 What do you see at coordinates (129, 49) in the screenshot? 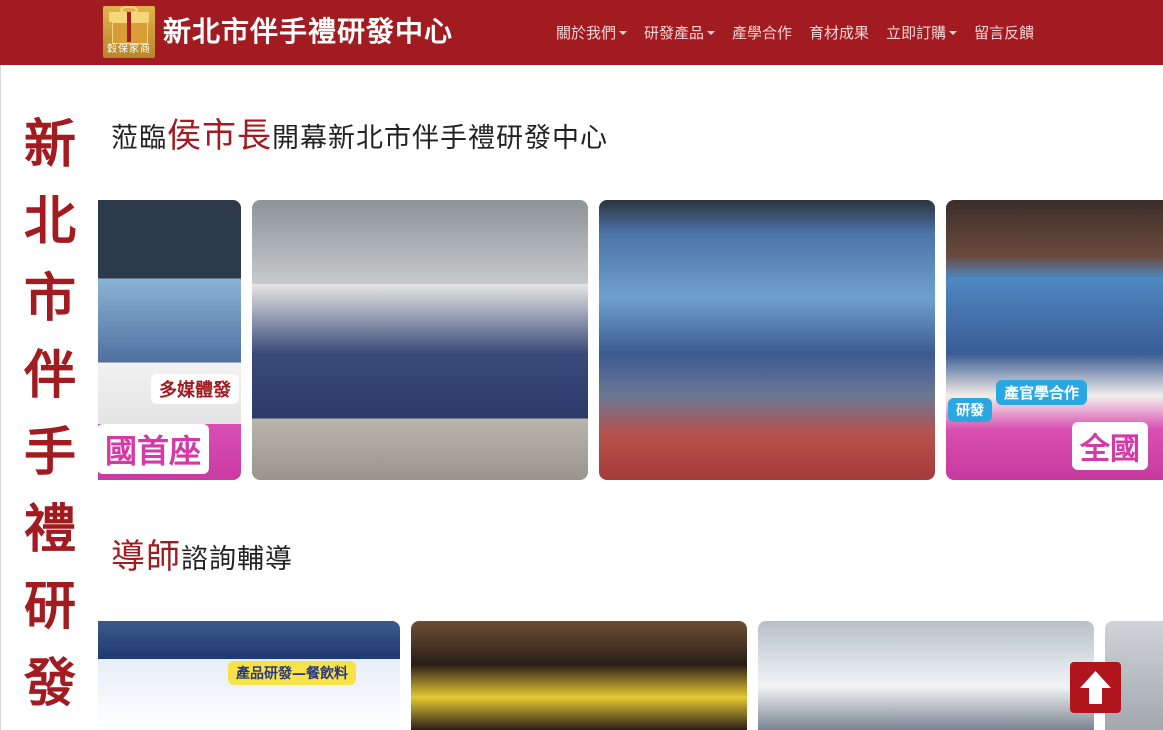
I see `logo-text: 穀保家商` at bounding box center [129, 49].